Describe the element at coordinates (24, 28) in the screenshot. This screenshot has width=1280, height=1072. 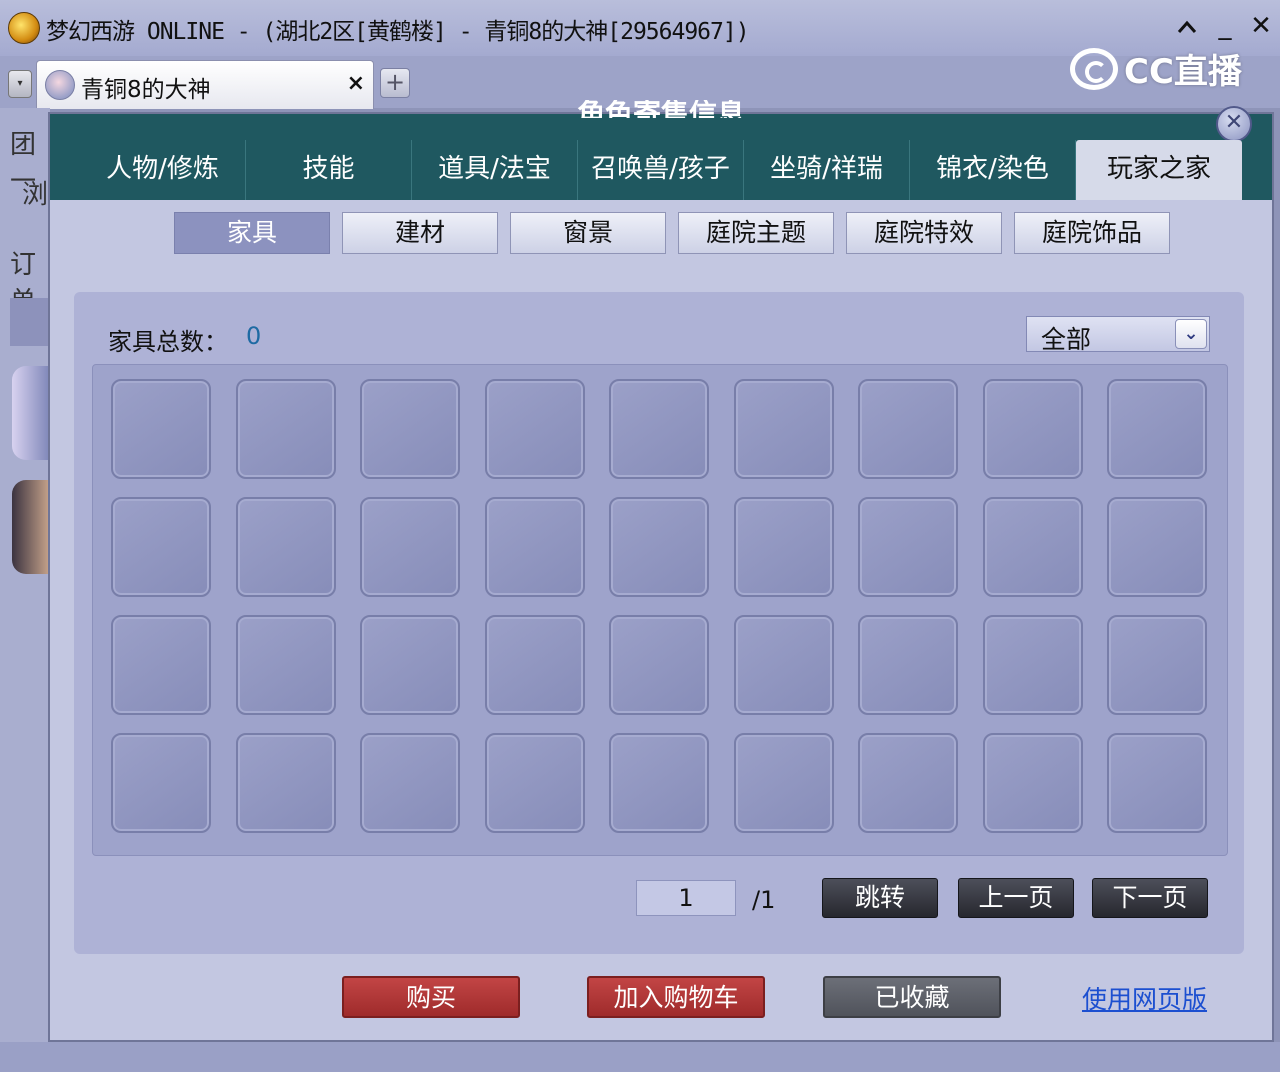
I see `app-icon` at that location.